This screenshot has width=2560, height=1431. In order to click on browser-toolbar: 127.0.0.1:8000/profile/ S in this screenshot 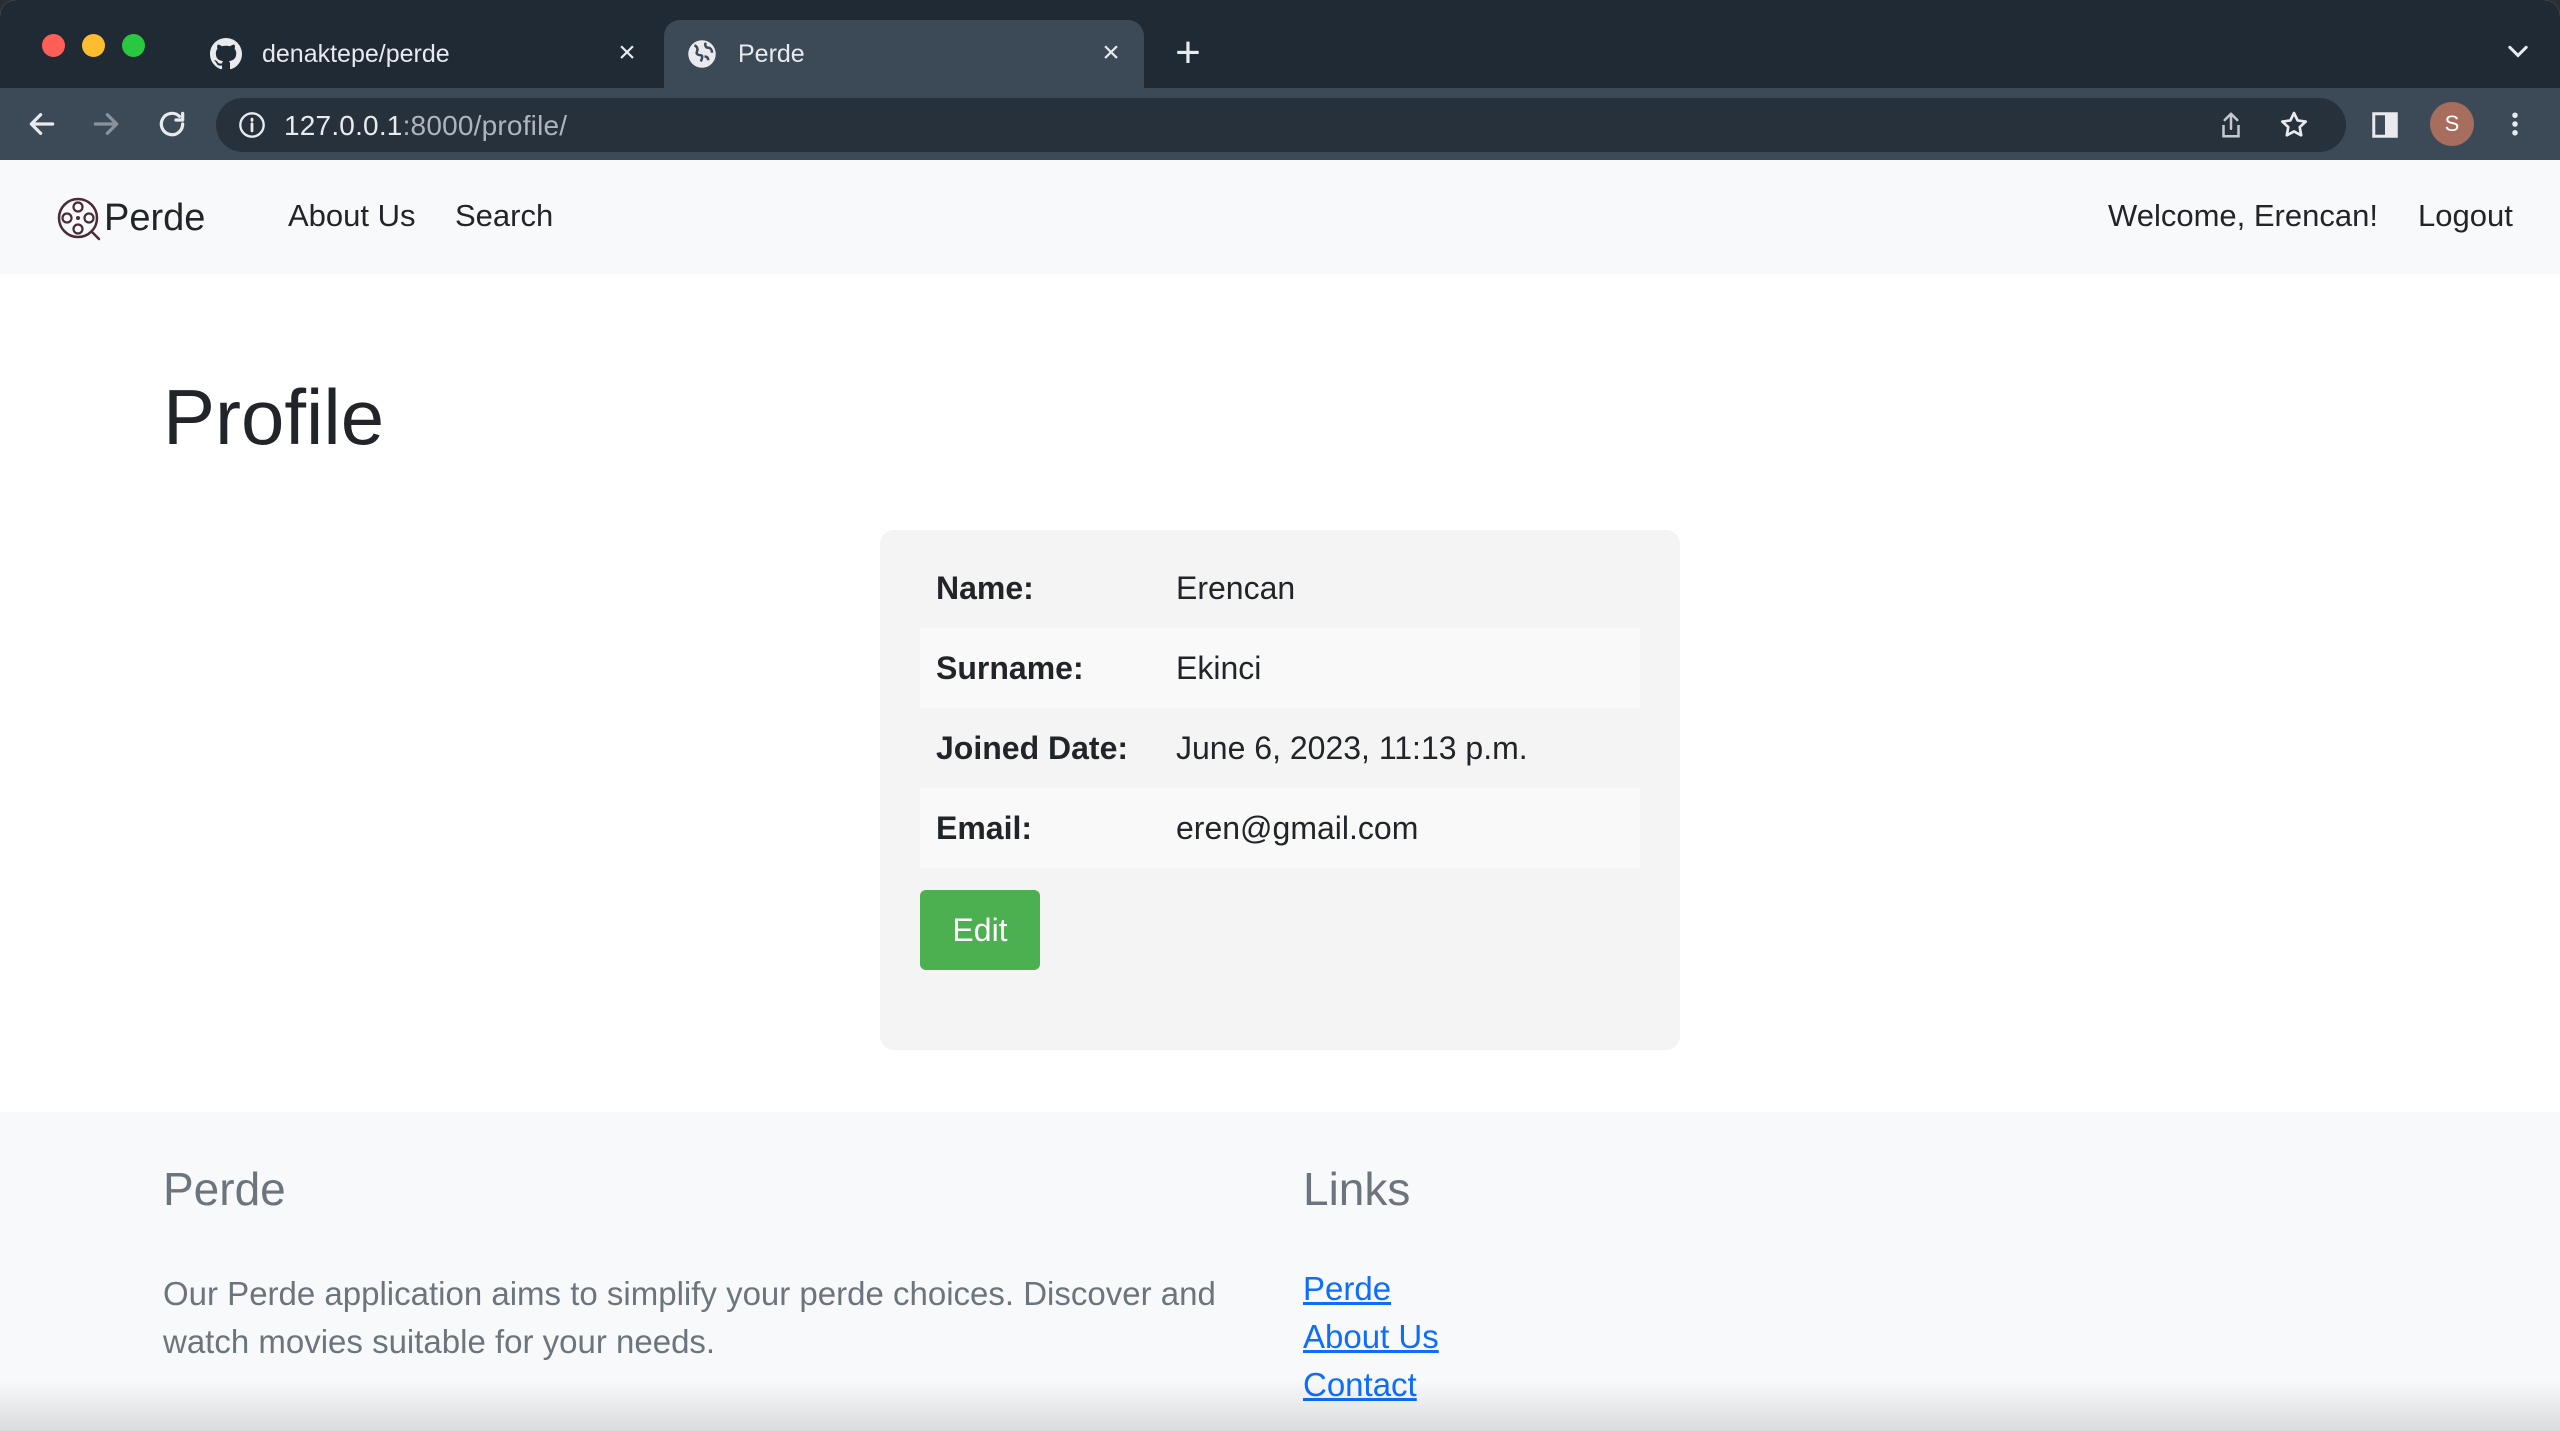, I will do `click(1280, 124)`.